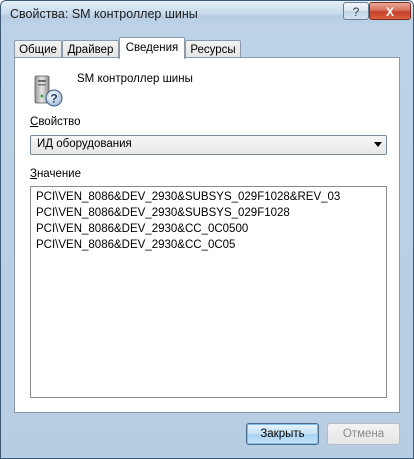 This screenshot has width=414, height=459. I want to click on device-name: SM контроллер шины, so click(135, 79).